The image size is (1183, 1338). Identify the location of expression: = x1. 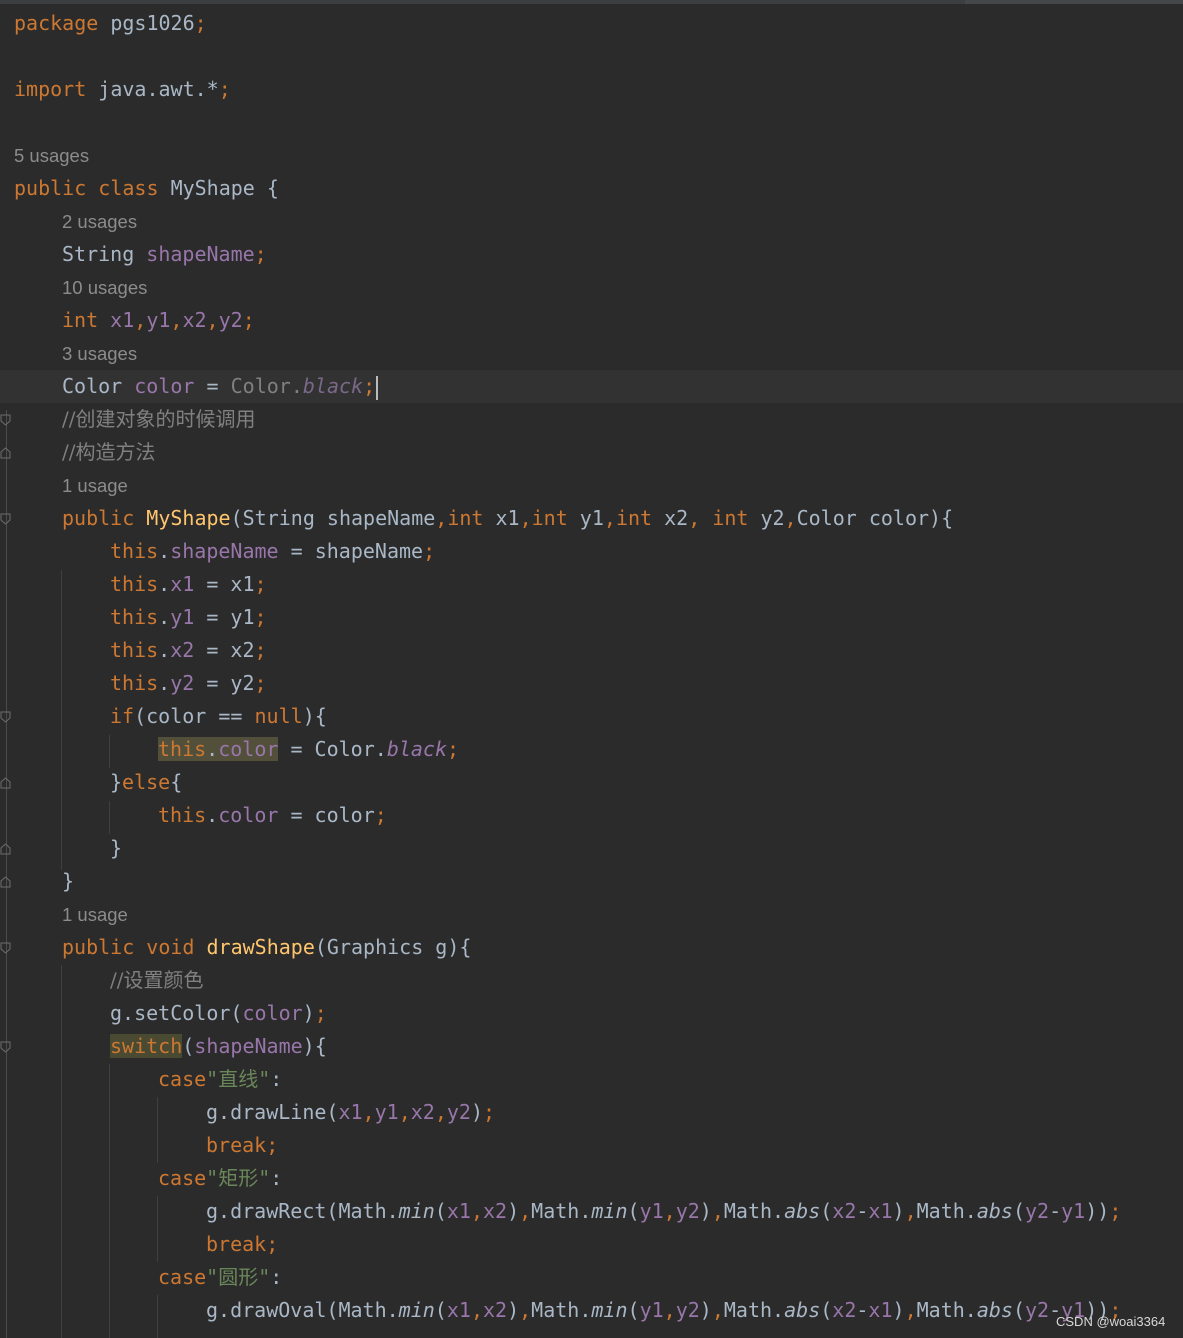
(224, 584).